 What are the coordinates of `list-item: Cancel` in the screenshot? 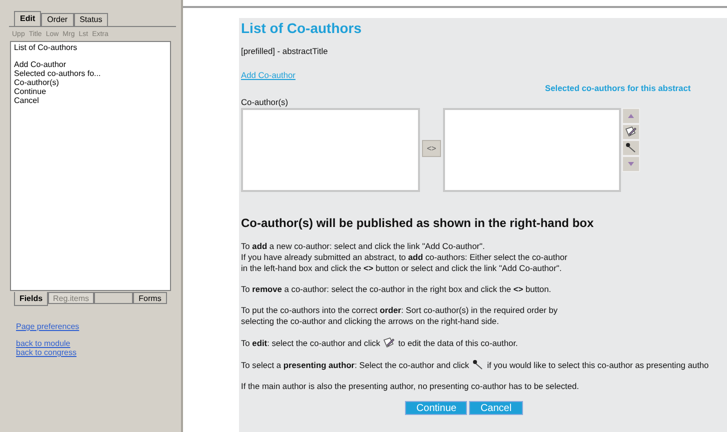 It's located at (90, 100).